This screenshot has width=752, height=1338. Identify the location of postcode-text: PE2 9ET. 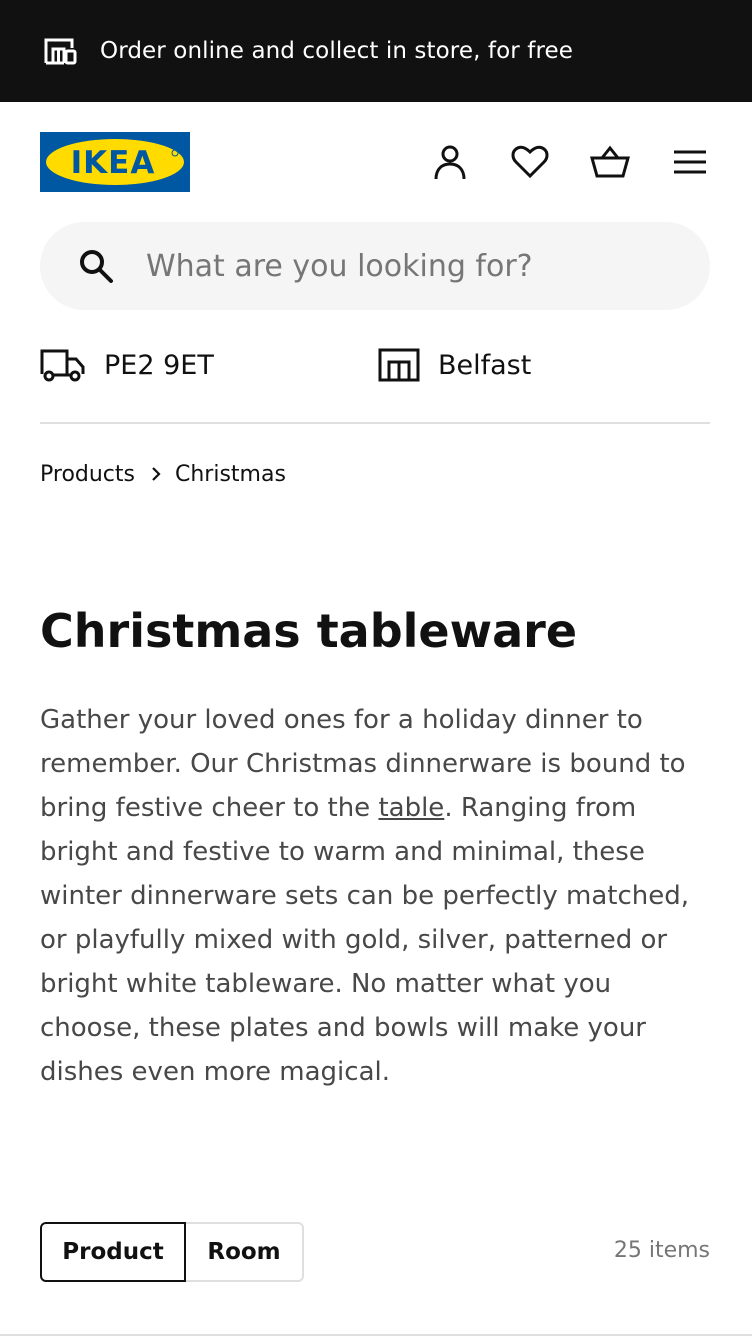
(159, 365).